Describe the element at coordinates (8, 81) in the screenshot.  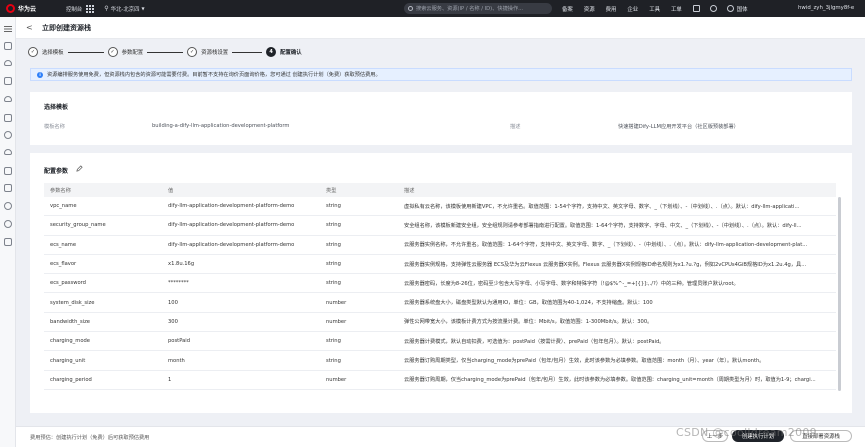
I see `storage-icon` at that location.